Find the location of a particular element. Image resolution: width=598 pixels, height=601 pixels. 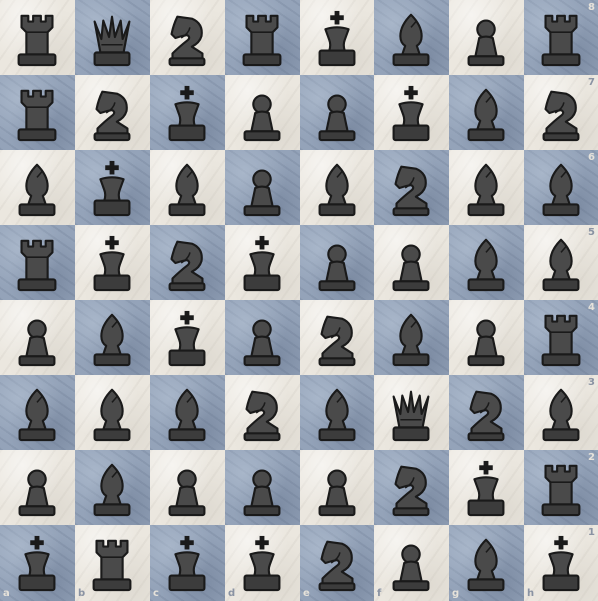

square-e2 is located at coordinates (337, 487).